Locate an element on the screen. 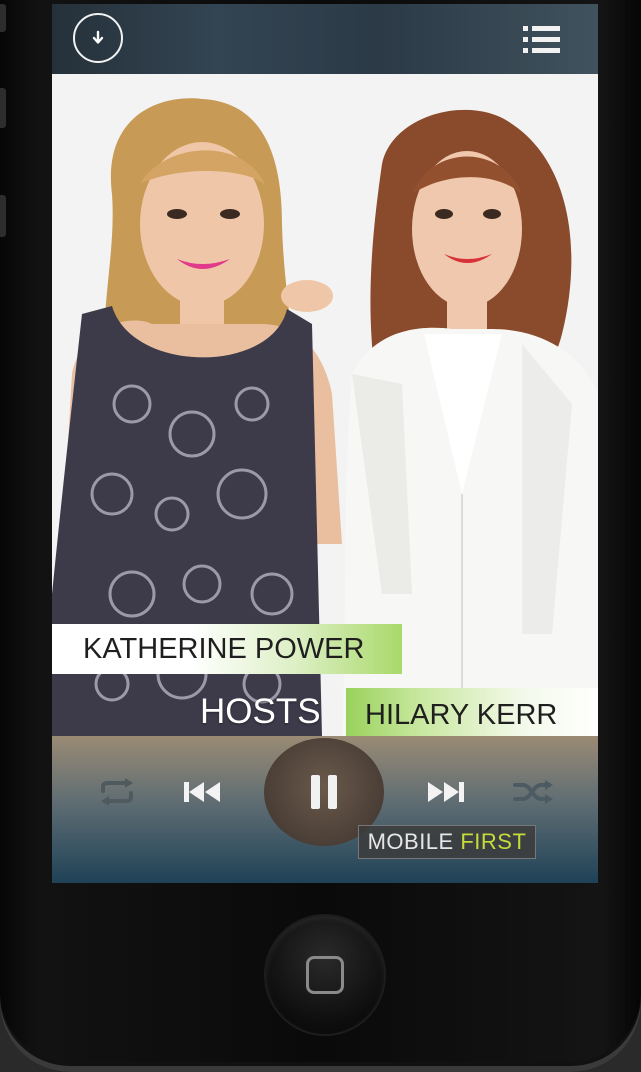 The width and height of the screenshot is (641, 1072). previous-track-button is located at coordinates (203, 792).